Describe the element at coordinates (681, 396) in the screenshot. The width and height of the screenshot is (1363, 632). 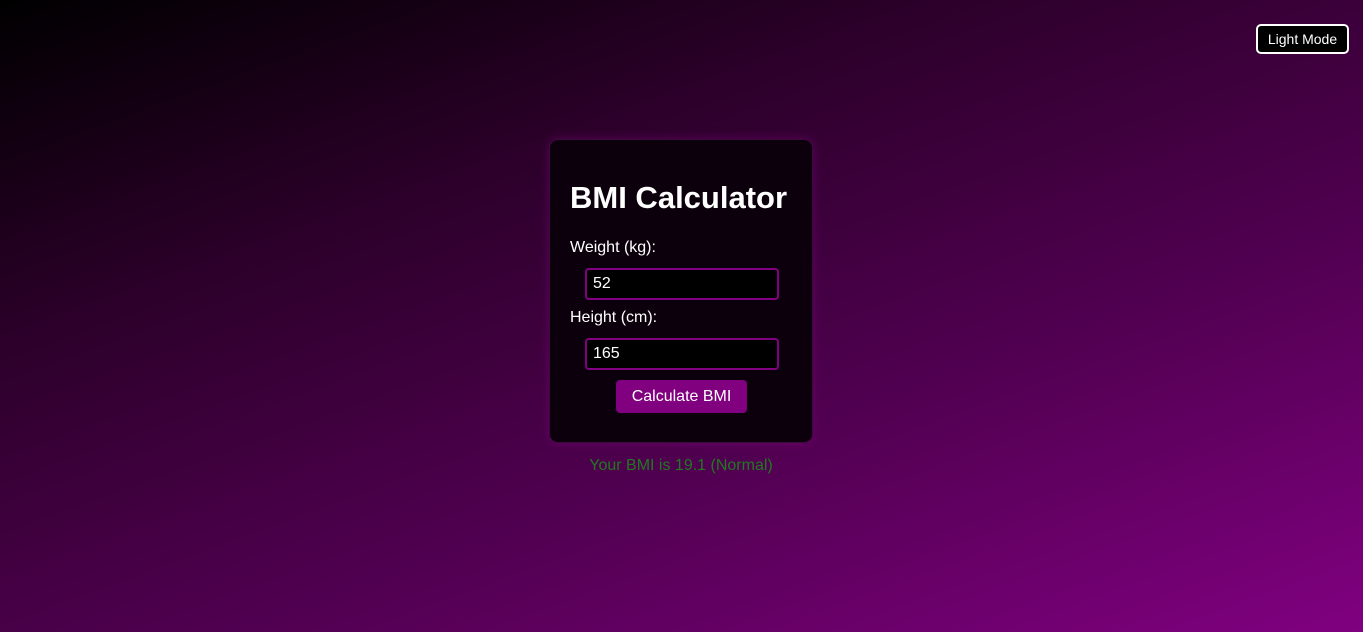
I see `calculate-bmi-button: Calculate BMI` at that location.